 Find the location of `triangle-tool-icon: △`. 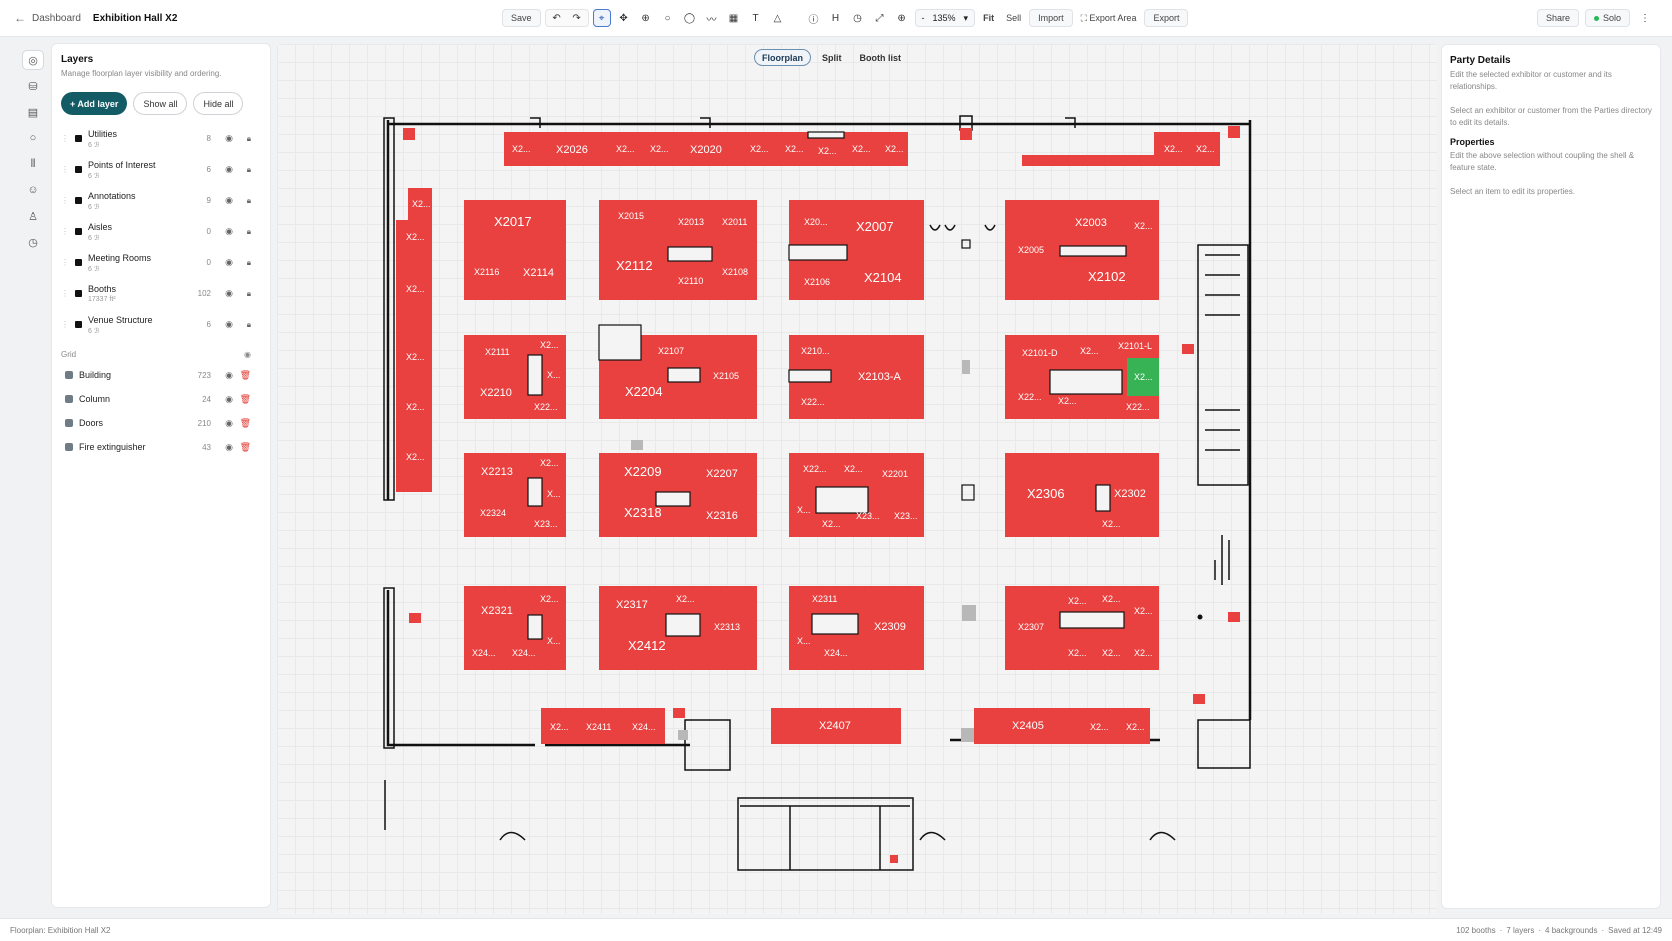

triangle-tool-icon: △ is located at coordinates (778, 18).